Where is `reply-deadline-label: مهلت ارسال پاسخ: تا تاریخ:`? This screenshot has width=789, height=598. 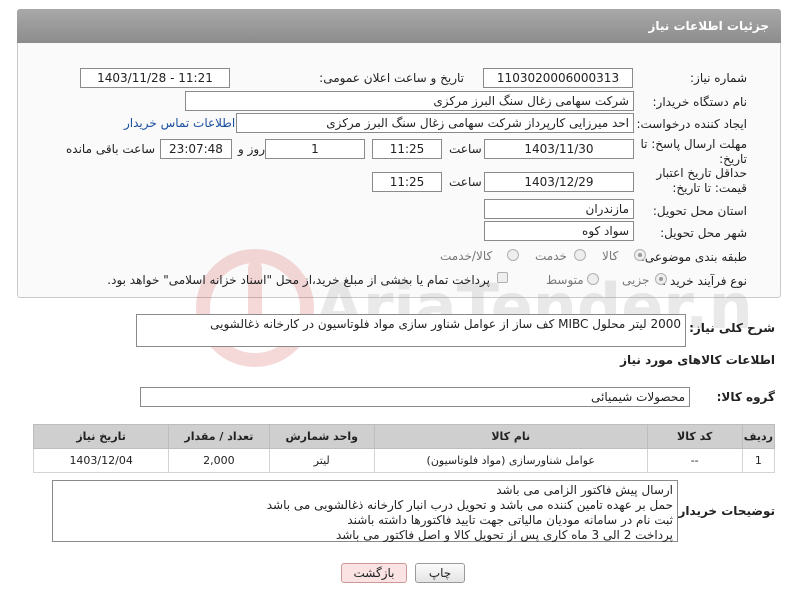 reply-deadline-label: مهلت ارسال پاسخ: تا تاریخ: is located at coordinates (693, 151).